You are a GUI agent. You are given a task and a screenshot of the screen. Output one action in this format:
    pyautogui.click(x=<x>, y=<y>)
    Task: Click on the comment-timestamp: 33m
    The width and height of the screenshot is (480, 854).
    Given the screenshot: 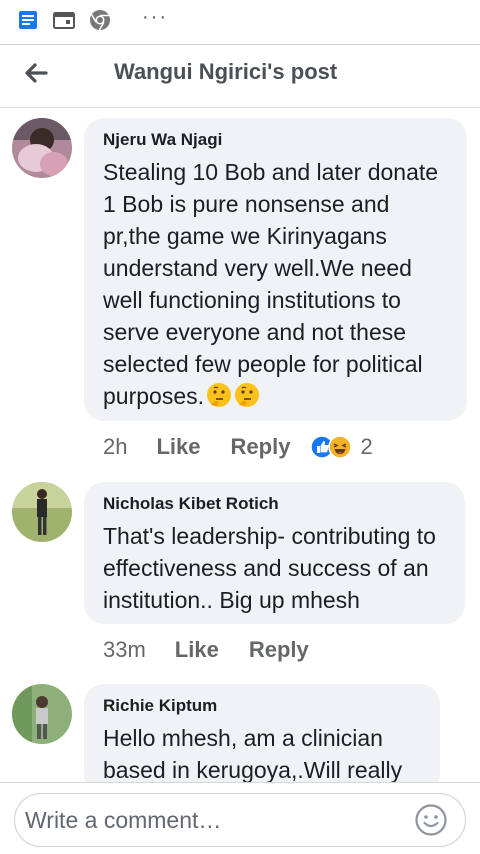 What is the action you would take?
    pyautogui.click(x=124, y=650)
    